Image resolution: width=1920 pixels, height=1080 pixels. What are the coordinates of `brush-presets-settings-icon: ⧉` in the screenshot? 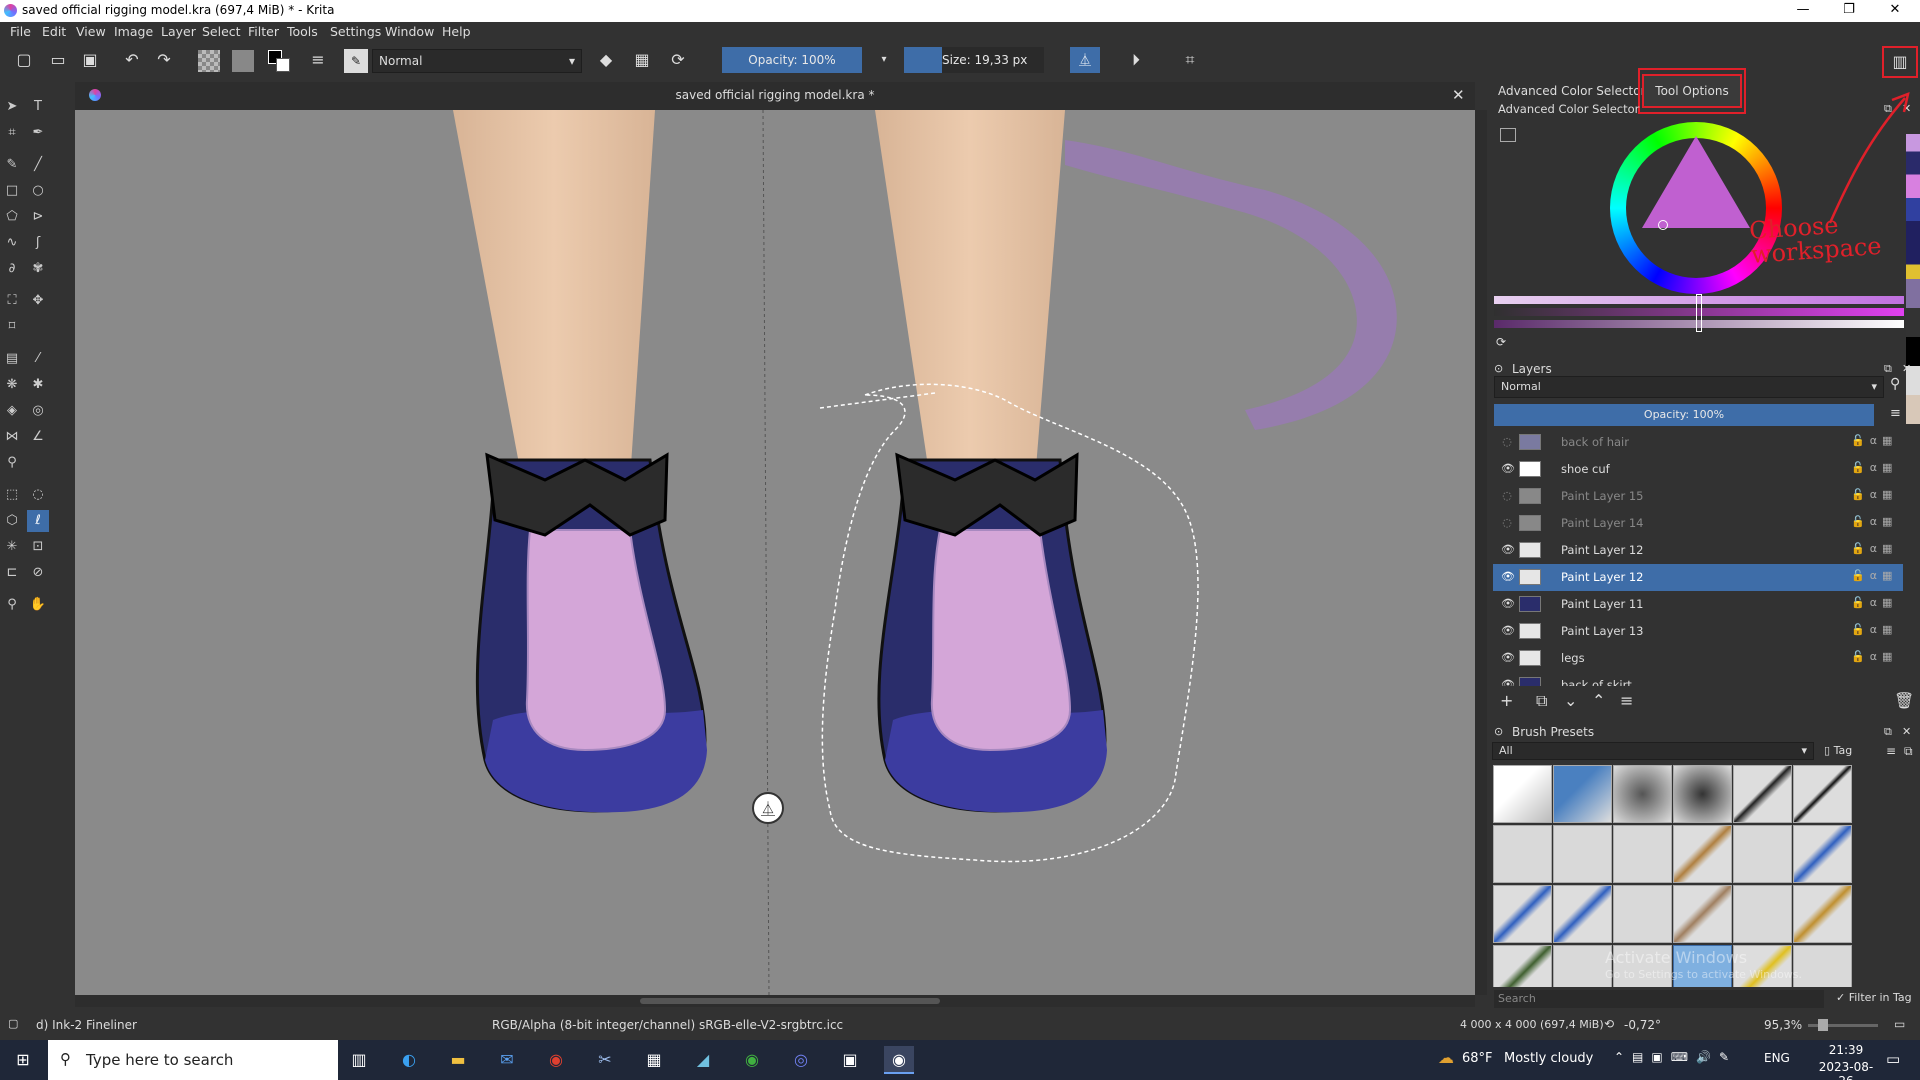 It's located at (1908, 751).